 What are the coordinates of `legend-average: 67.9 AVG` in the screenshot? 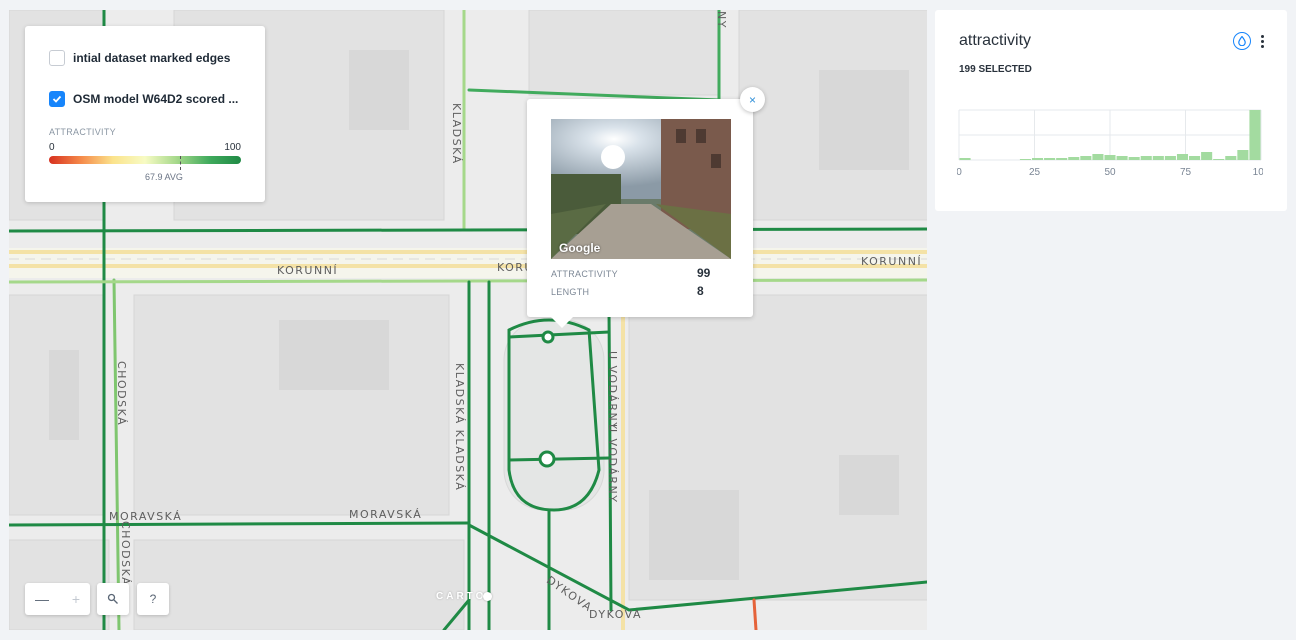 It's located at (164, 177).